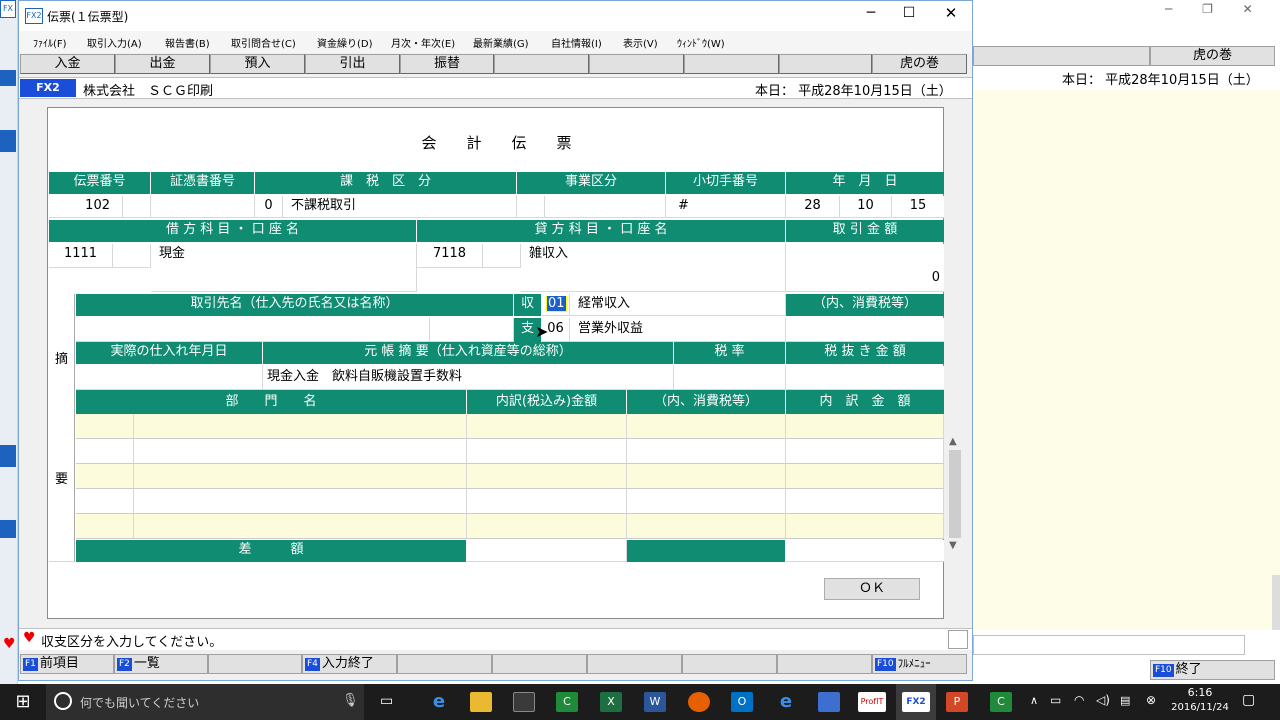  What do you see at coordinates (1200, 692) in the screenshot?
I see `clock-time: 6:16` at bounding box center [1200, 692].